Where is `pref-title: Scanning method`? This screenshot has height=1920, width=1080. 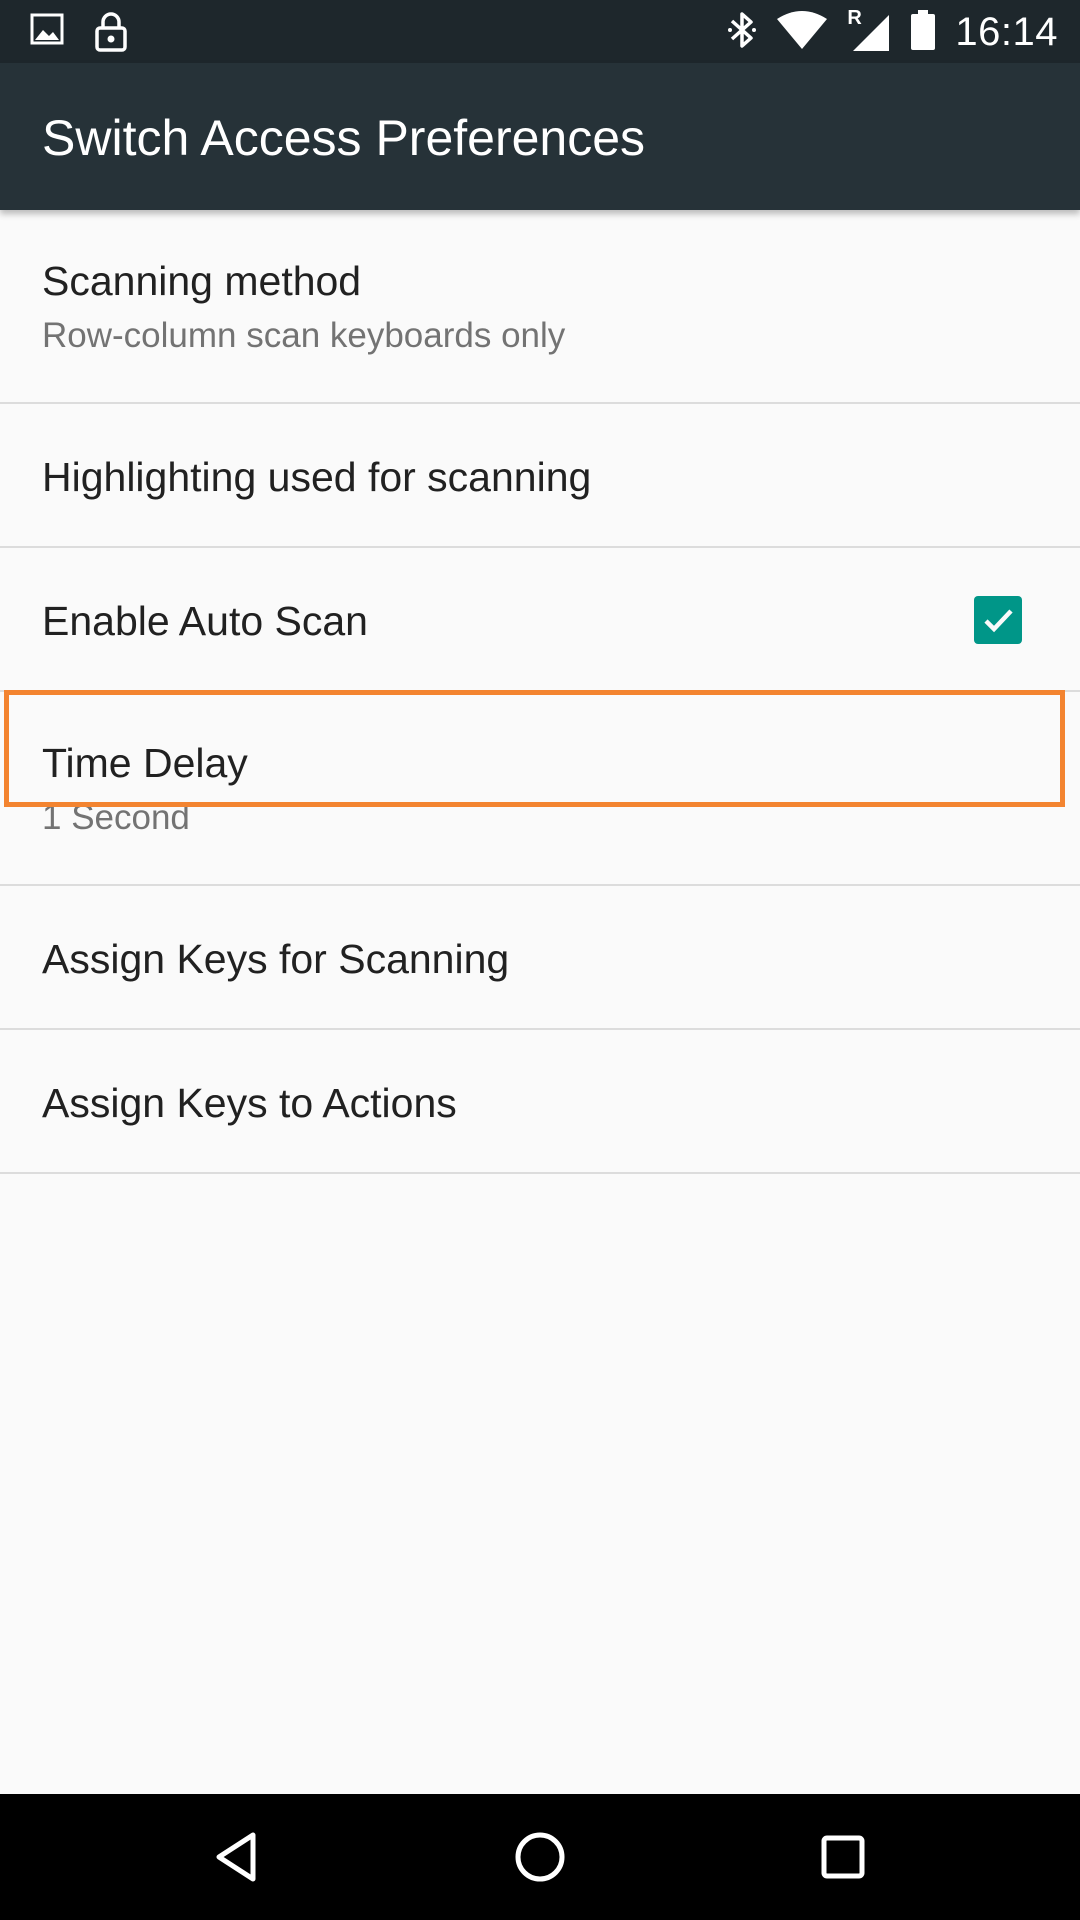
pref-title: Scanning method is located at coordinates (202, 281).